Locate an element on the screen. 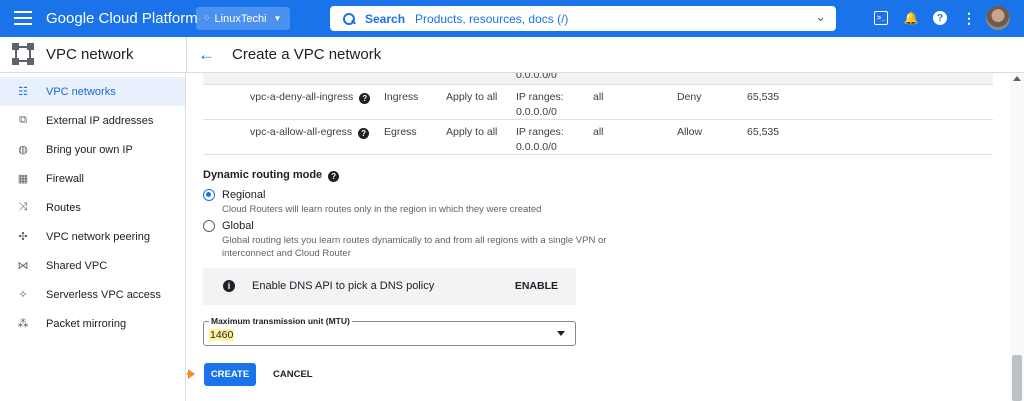 This screenshot has height=401, width=1024. packet-mirroring-icon: ⁂ is located at coordinates (23, 324).